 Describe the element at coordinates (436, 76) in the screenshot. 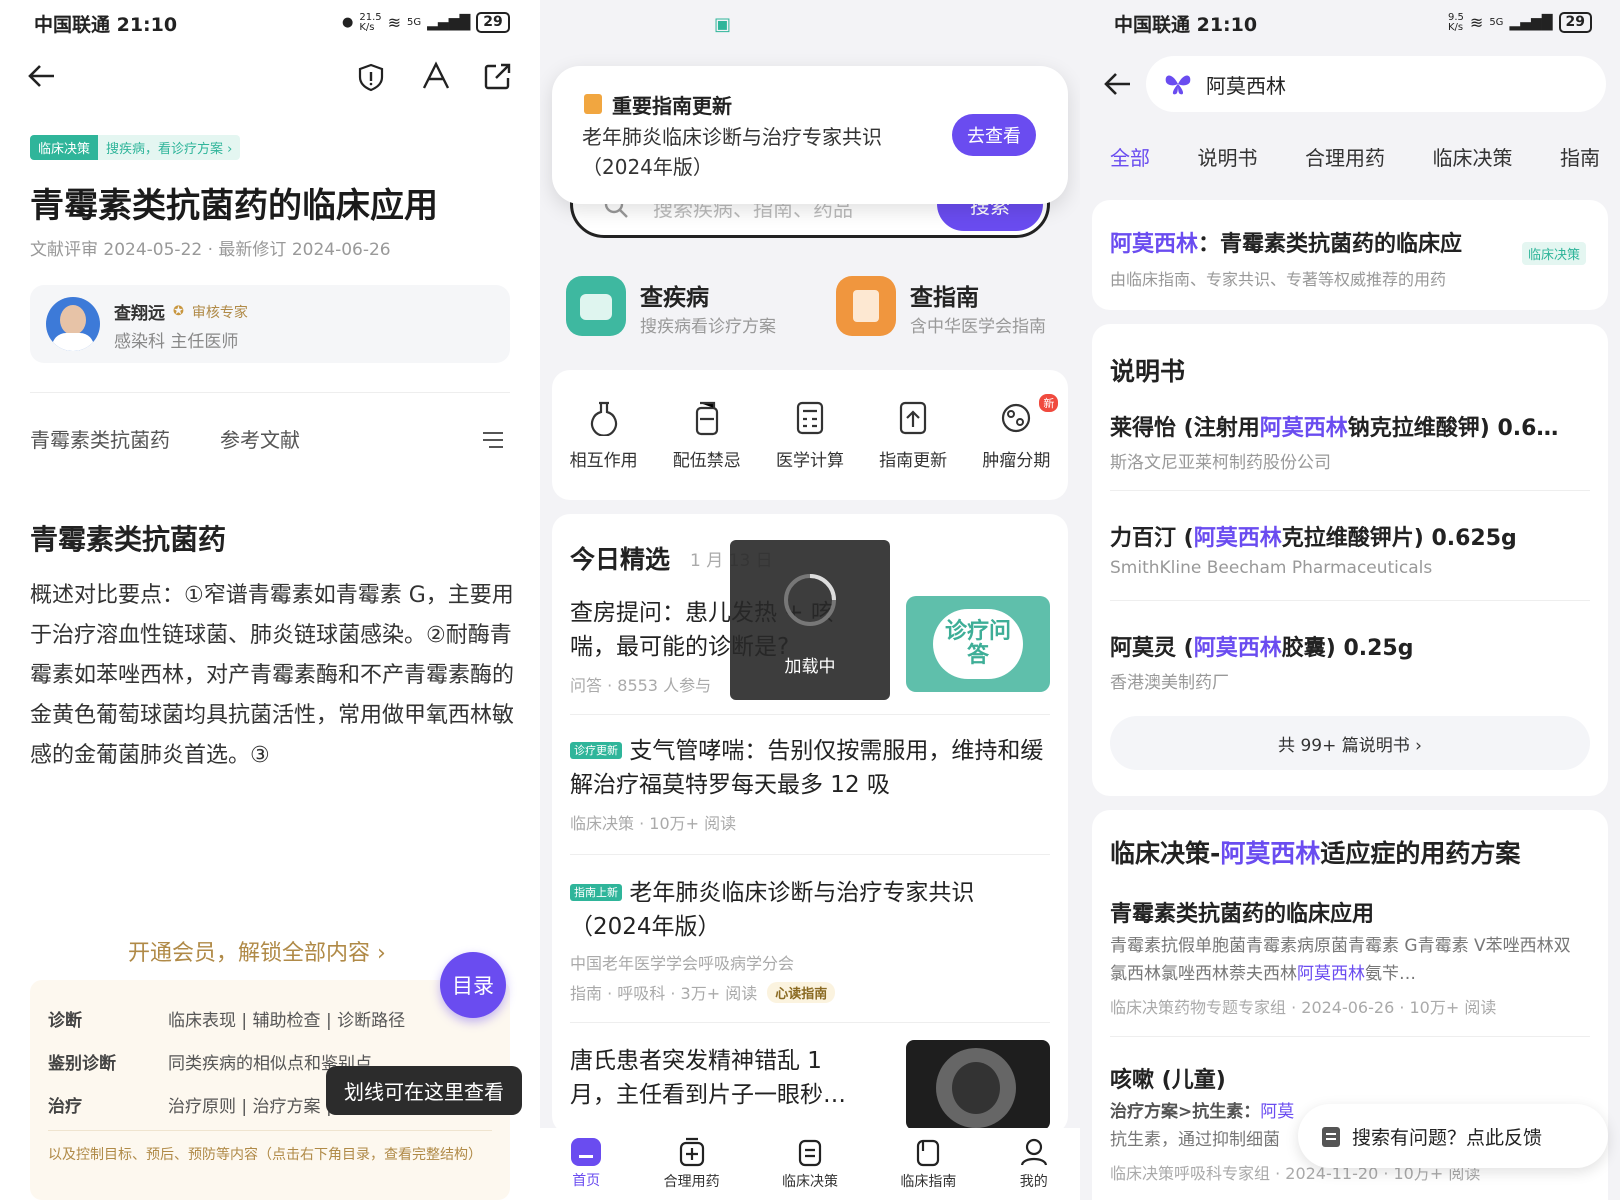

I see `font-size-icon` at that location.